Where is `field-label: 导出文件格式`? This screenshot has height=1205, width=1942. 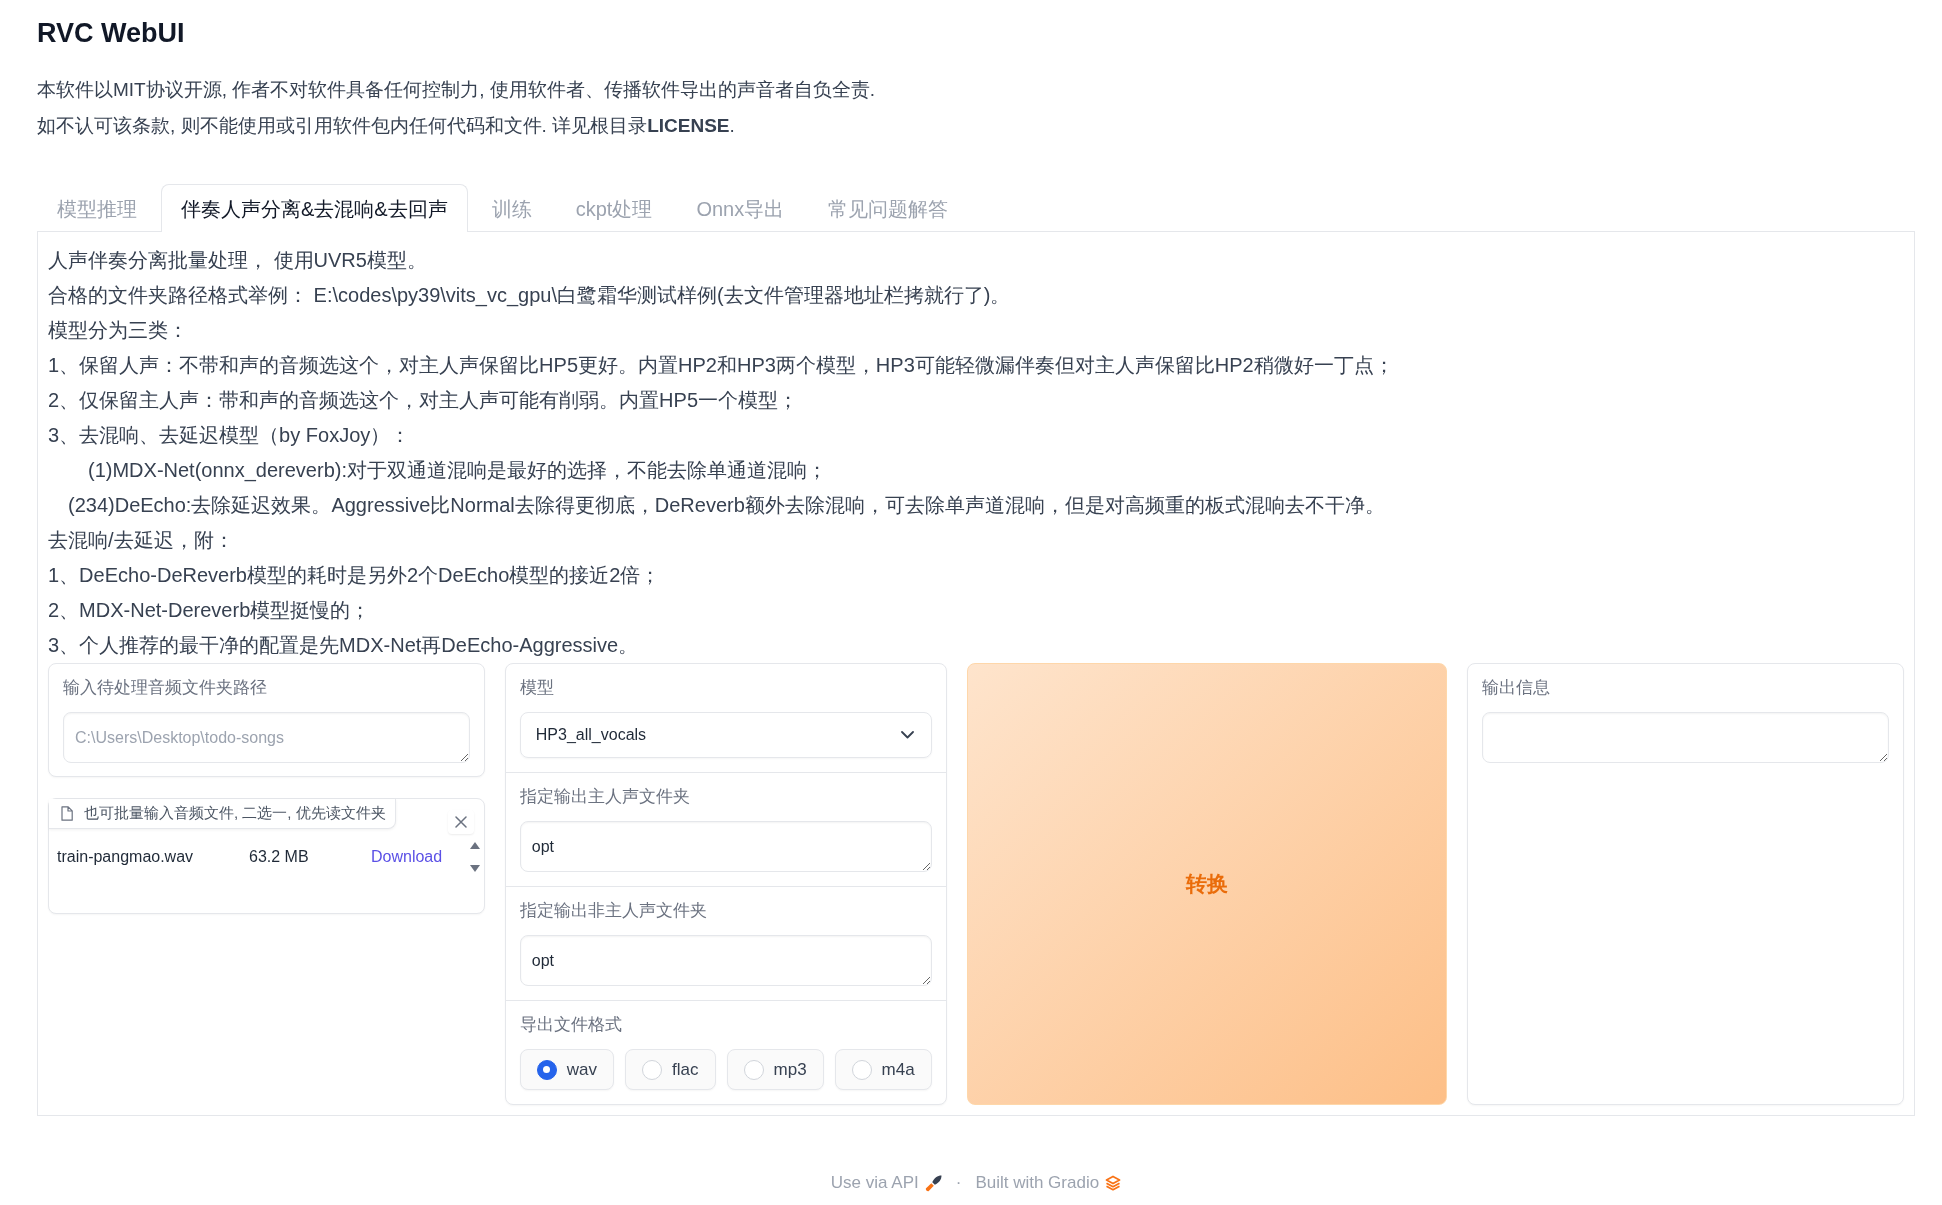
field-label: 导出文件格式 is located at coordinates (570, 1025).